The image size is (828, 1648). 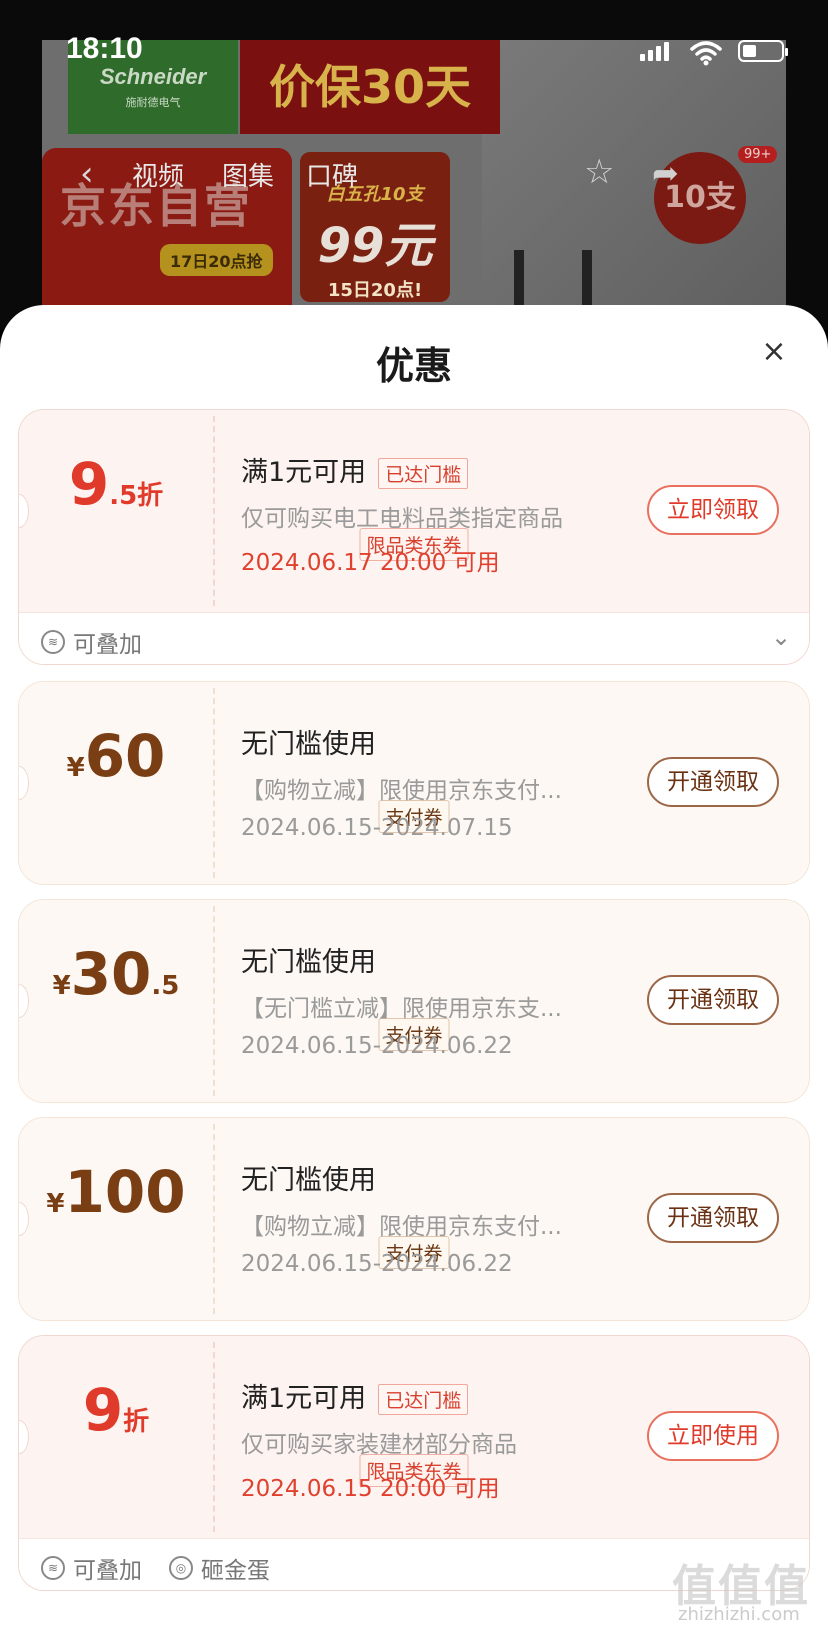 I want to click on back-icon: ‹, so click(x=87, y=174).